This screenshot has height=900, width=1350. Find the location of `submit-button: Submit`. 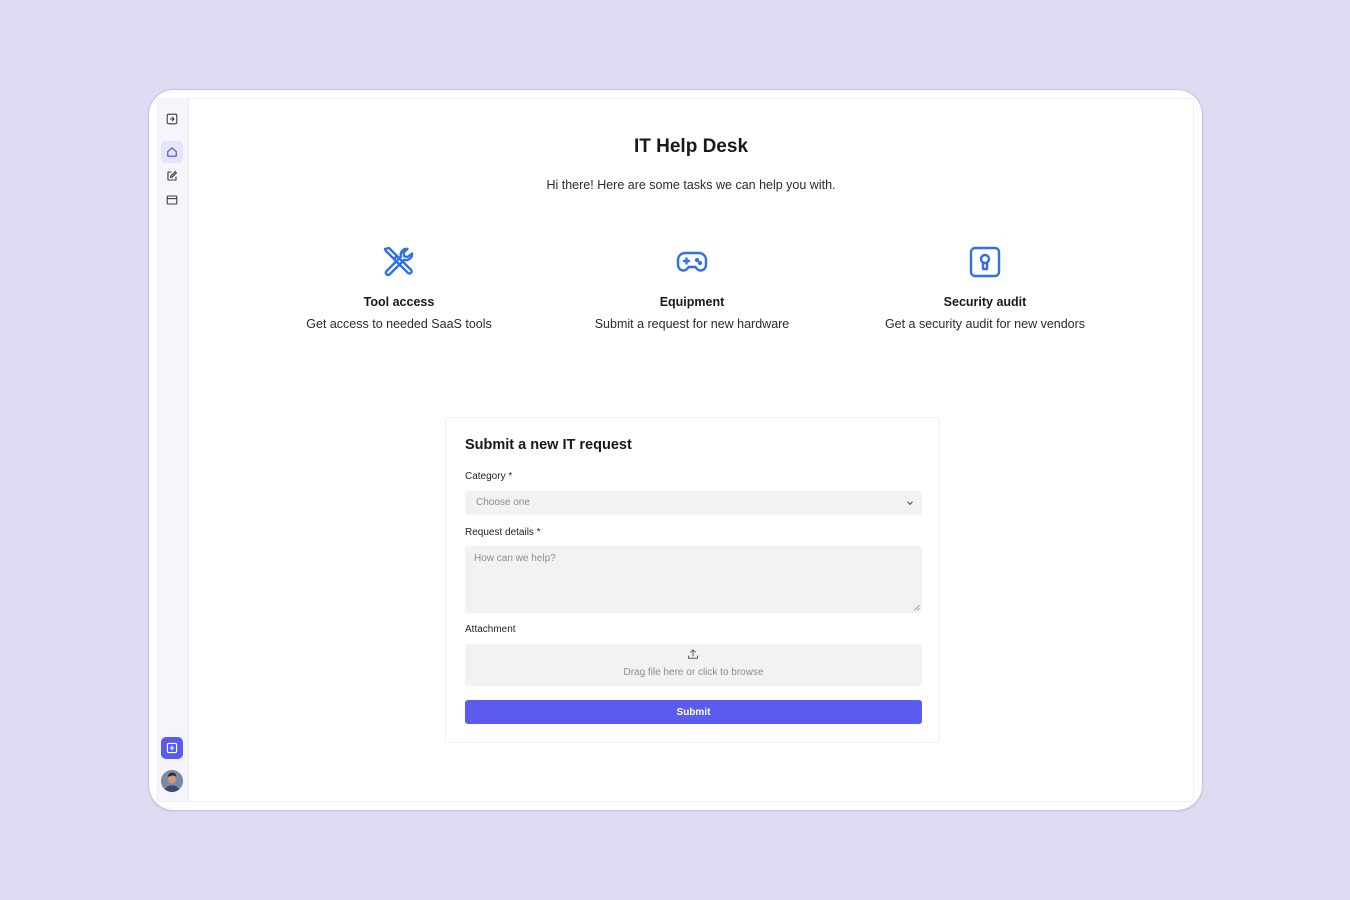

submit-button: Submit is located at coordinates (693, 712).